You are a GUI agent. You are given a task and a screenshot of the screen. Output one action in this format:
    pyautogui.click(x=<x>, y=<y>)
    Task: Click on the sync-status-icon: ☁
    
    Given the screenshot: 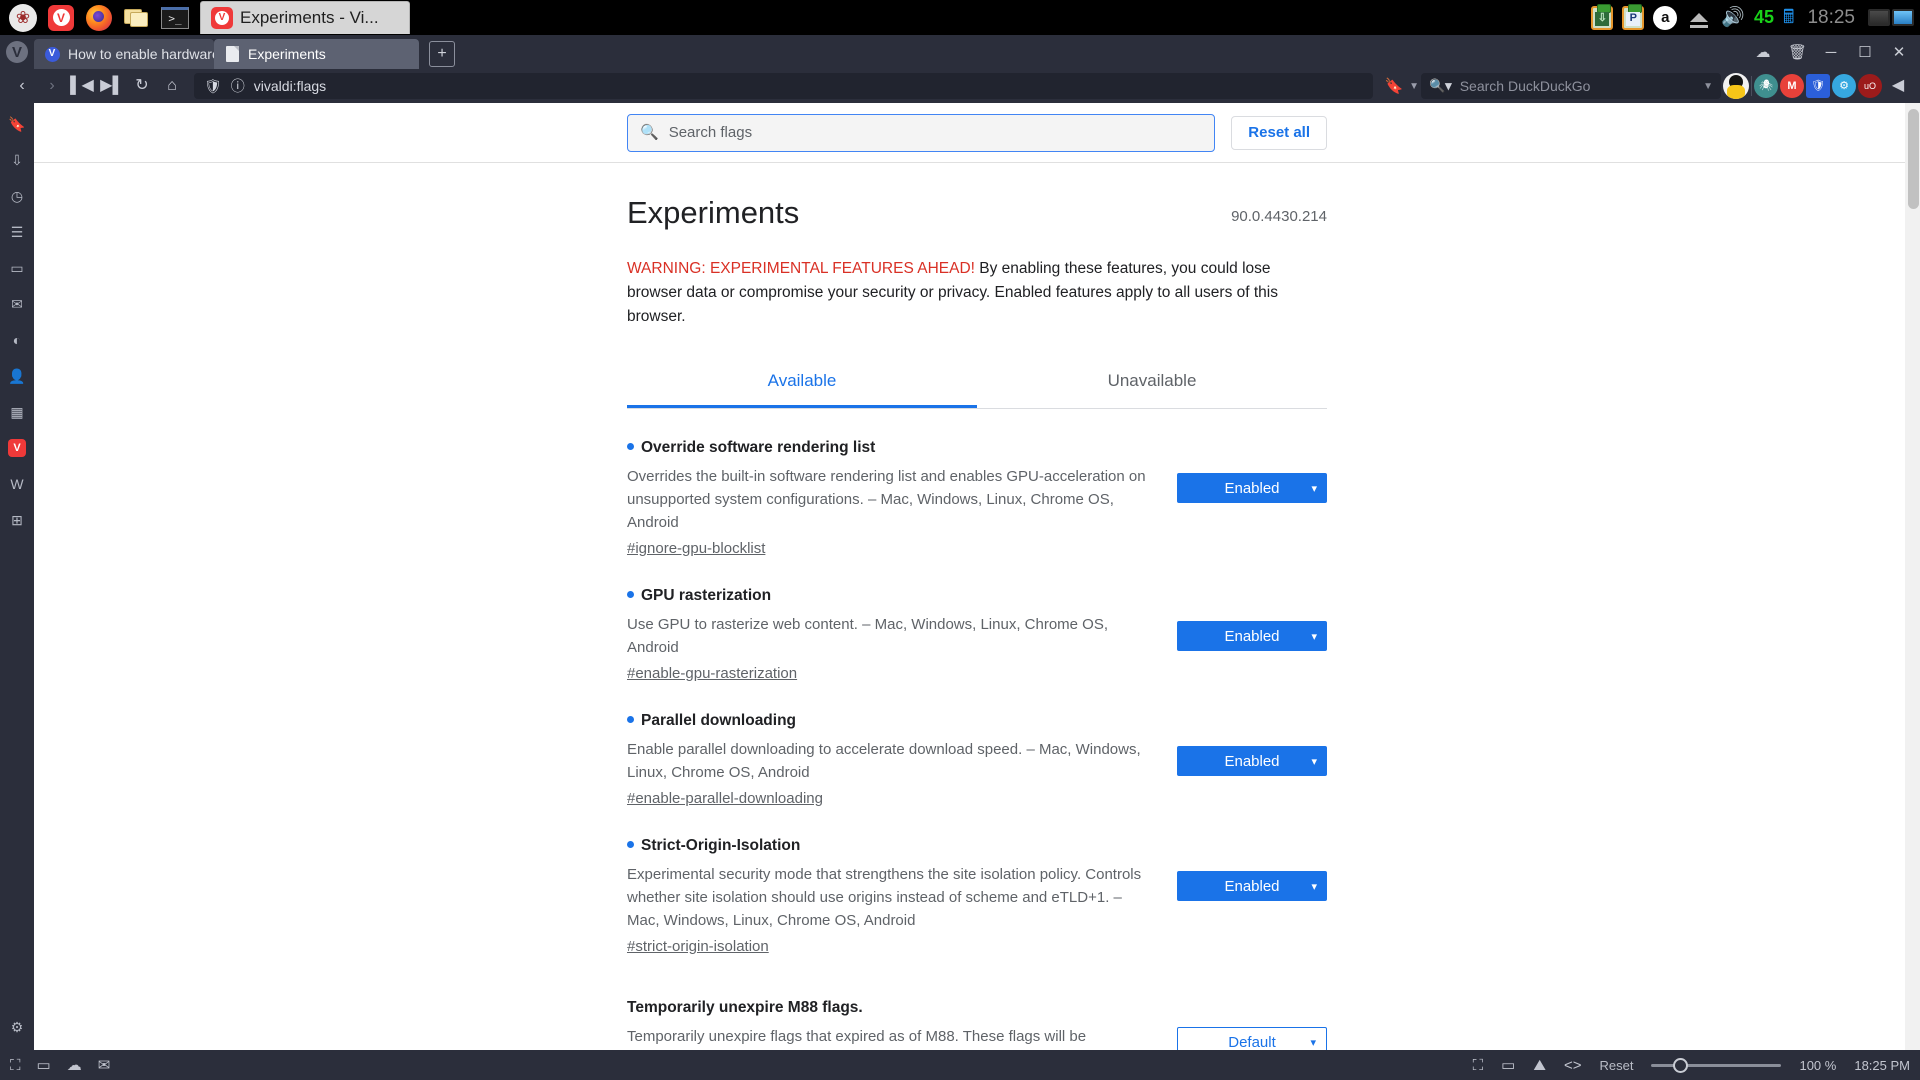 What is the action you would take?
    pyautogui.click(x=74, y=1065)
    